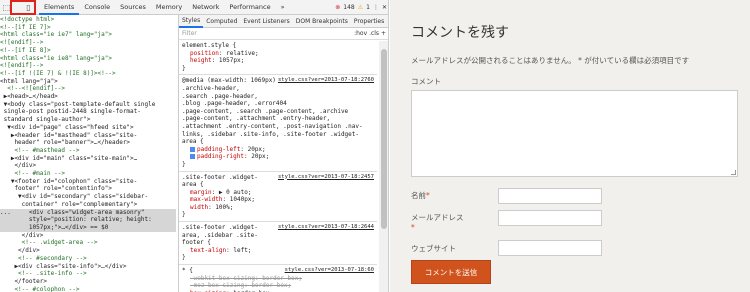 The image size is (750, 292). I want to click on styles-tab-event-listeners: Event Listeners, so click(266, 21).